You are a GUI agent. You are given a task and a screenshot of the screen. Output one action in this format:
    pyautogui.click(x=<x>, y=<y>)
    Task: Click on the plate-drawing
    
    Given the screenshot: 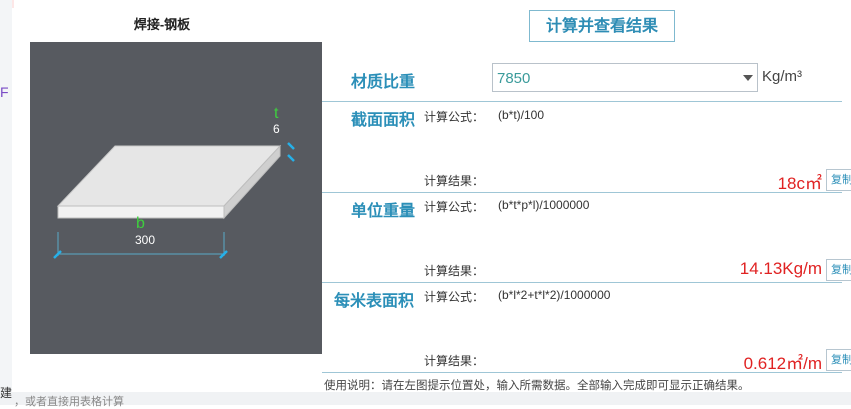 What is the action you would take?
    pyautogui.click(x=174, y=200)
    